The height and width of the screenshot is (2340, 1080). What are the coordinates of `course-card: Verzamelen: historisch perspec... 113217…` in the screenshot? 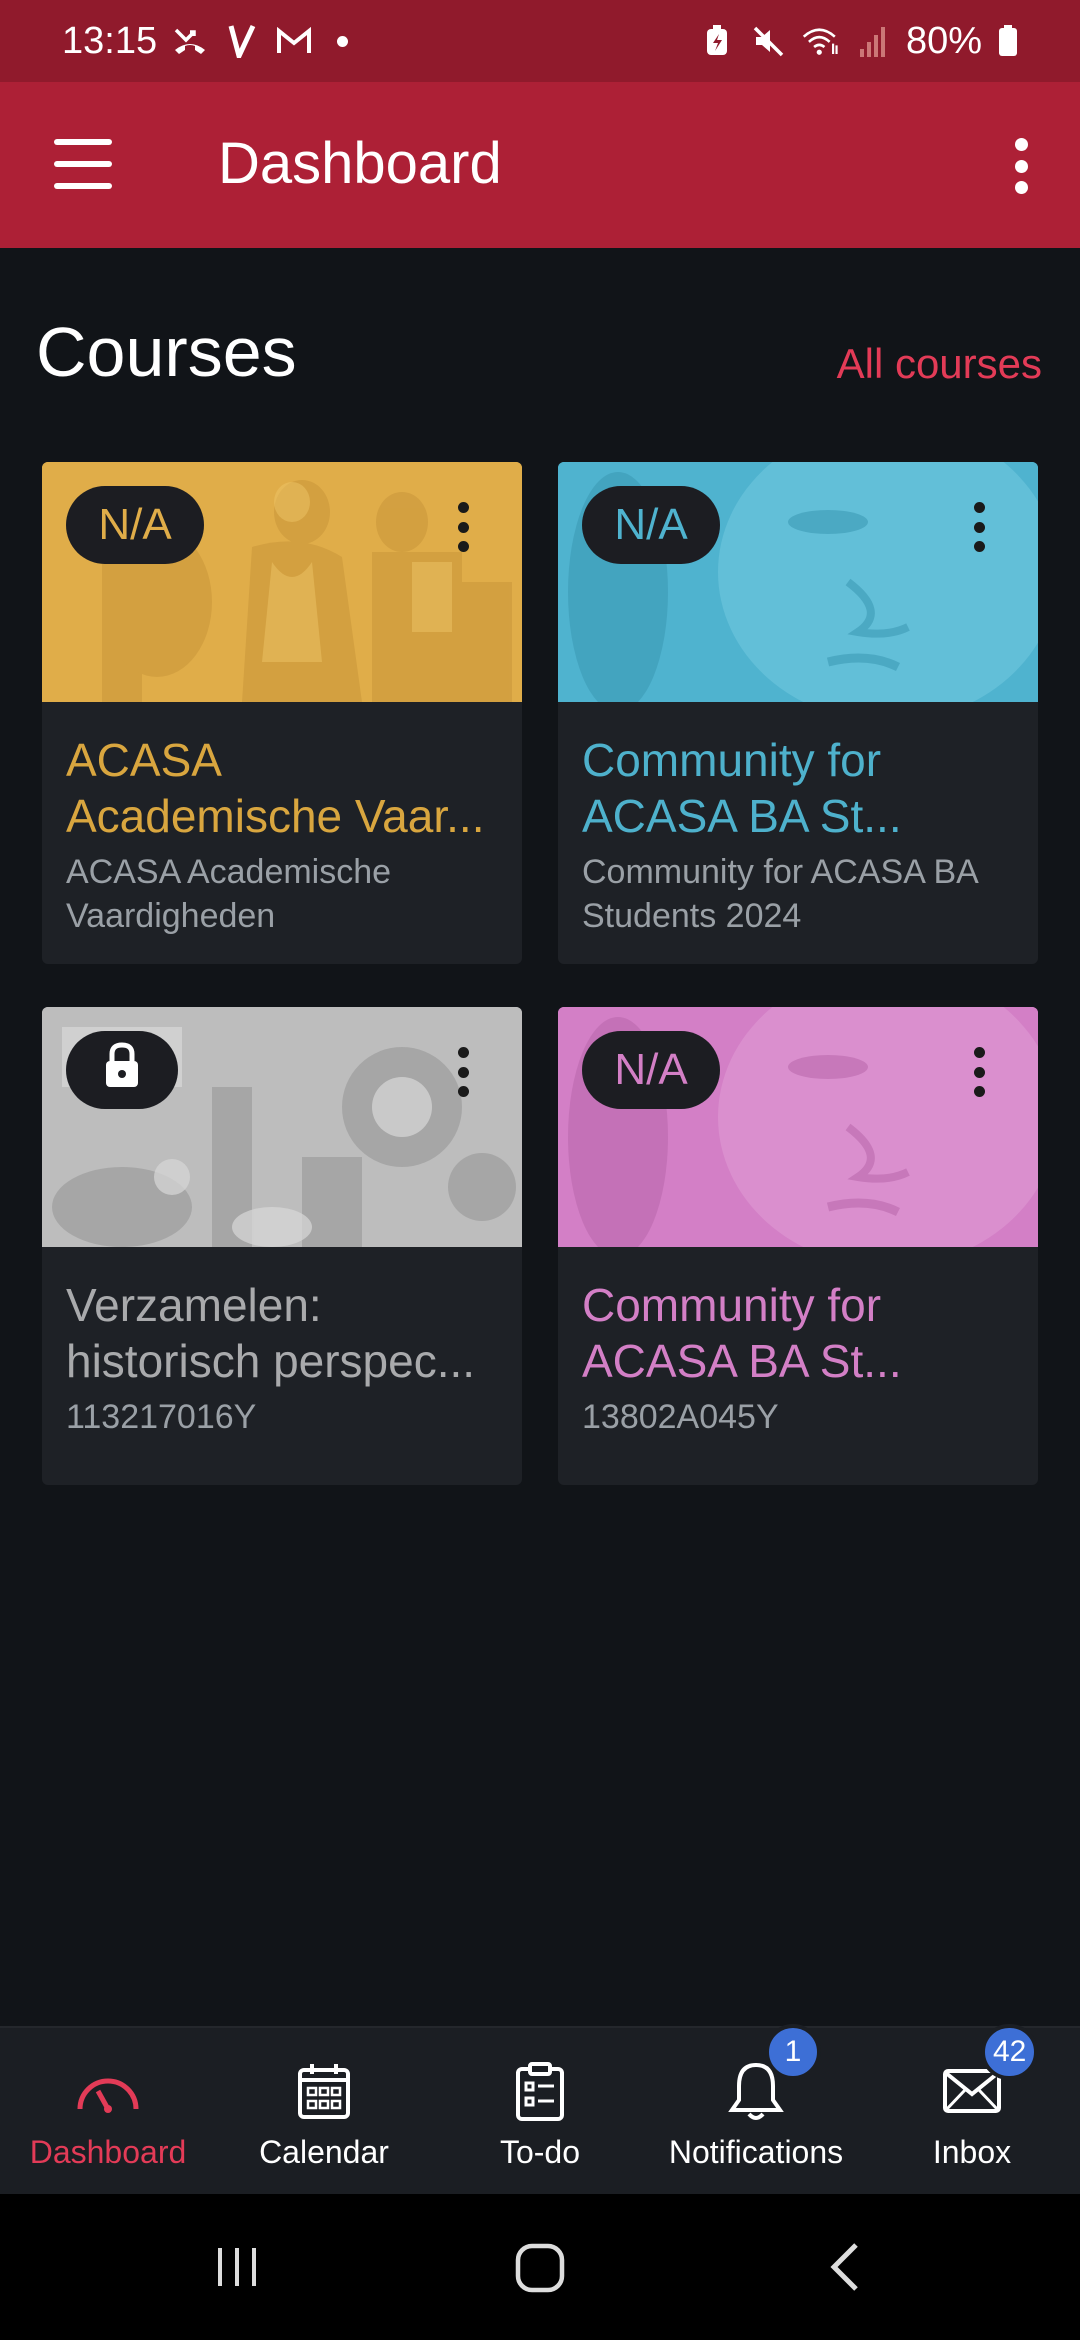 It's located at (282, 1246).